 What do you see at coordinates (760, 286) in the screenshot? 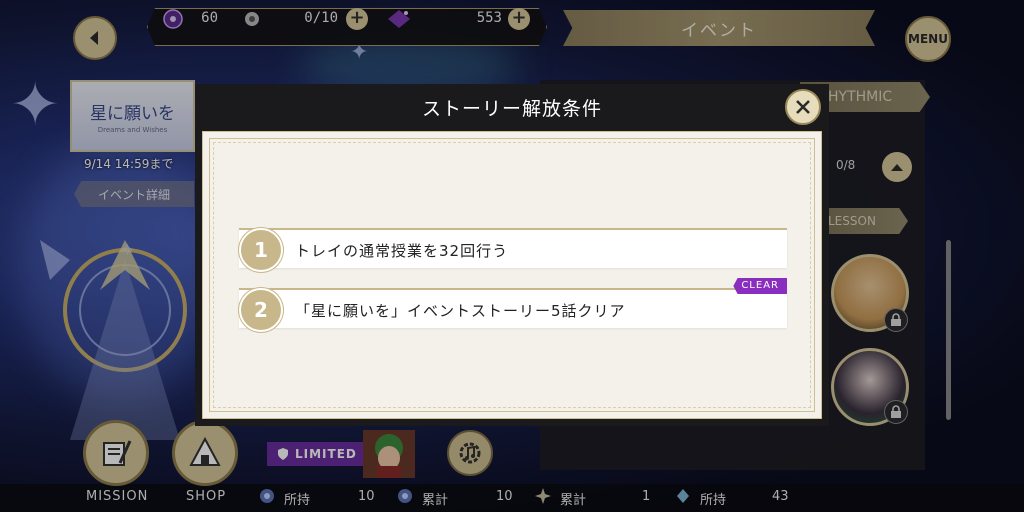
I see `clear-badge: CLEAR` at bounding box center [760, 286].